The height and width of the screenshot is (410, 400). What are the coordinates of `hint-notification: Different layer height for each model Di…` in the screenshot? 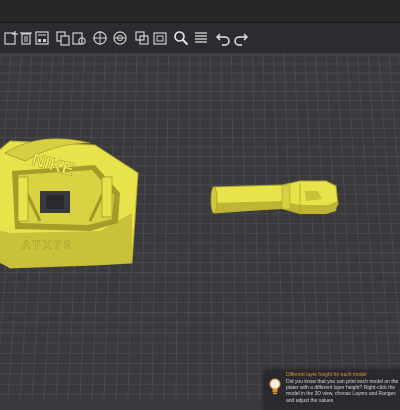 It's located at (332, 390).